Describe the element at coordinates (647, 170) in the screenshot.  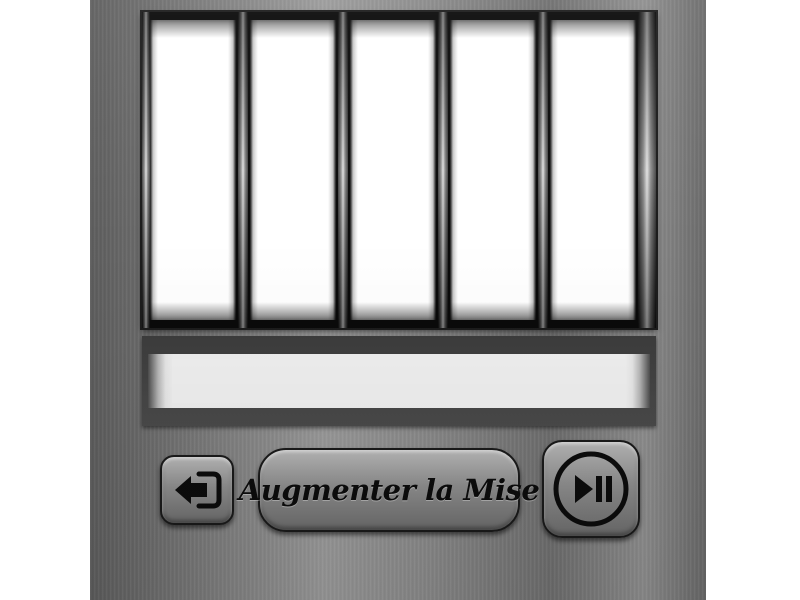
I see `frame-edge-right` at that location.